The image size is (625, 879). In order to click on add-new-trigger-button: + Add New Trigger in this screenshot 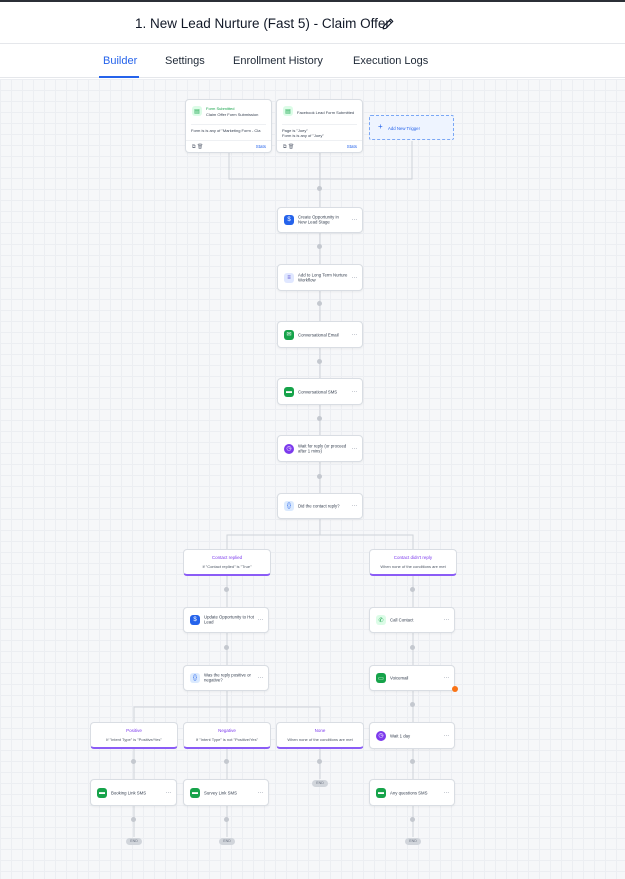, I will do `click(411, 127)`.